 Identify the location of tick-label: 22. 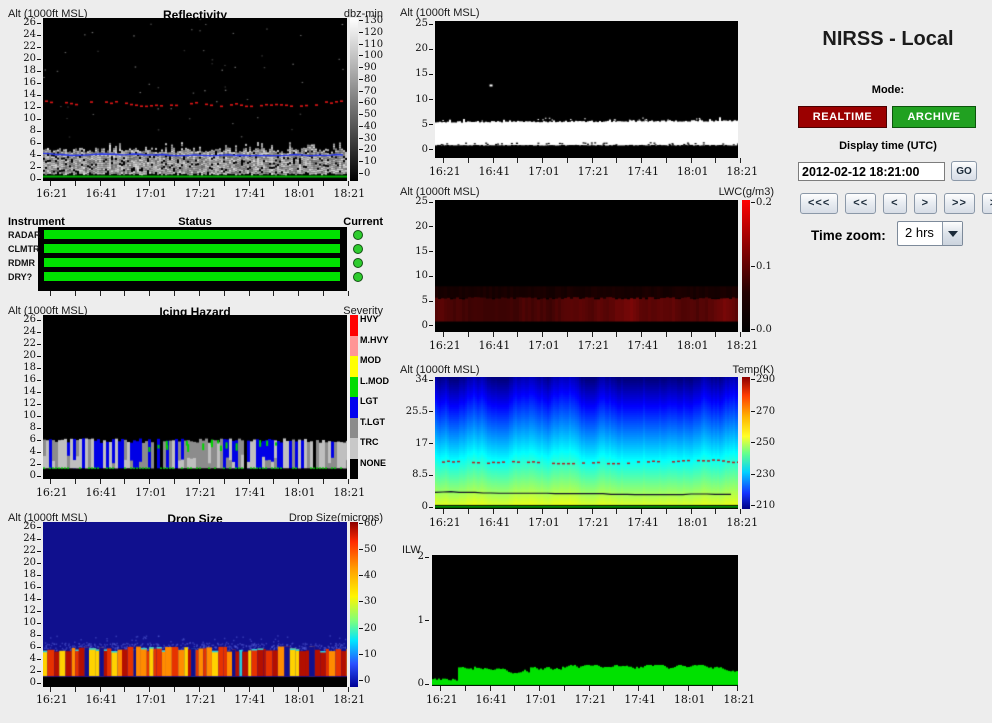
(20, 551).